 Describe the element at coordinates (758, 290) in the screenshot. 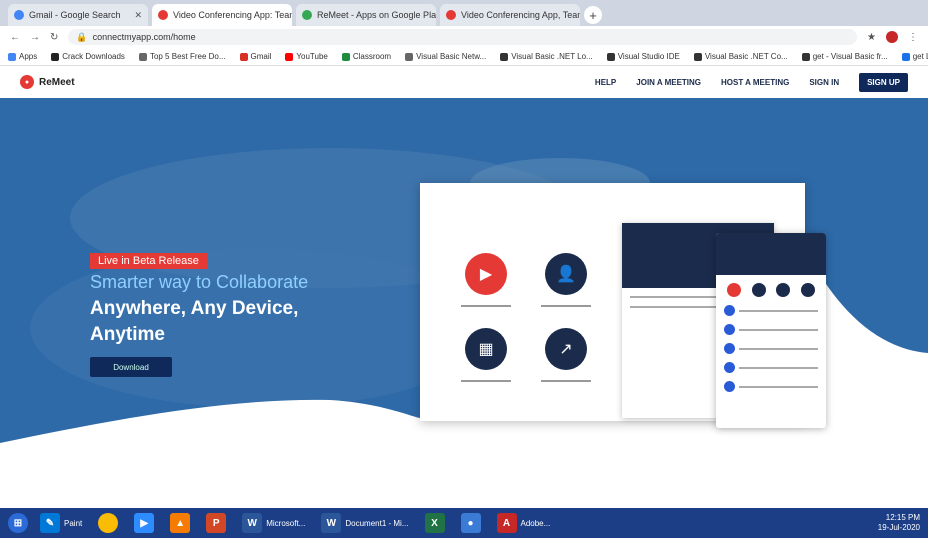

I see `person-icon` at that location.